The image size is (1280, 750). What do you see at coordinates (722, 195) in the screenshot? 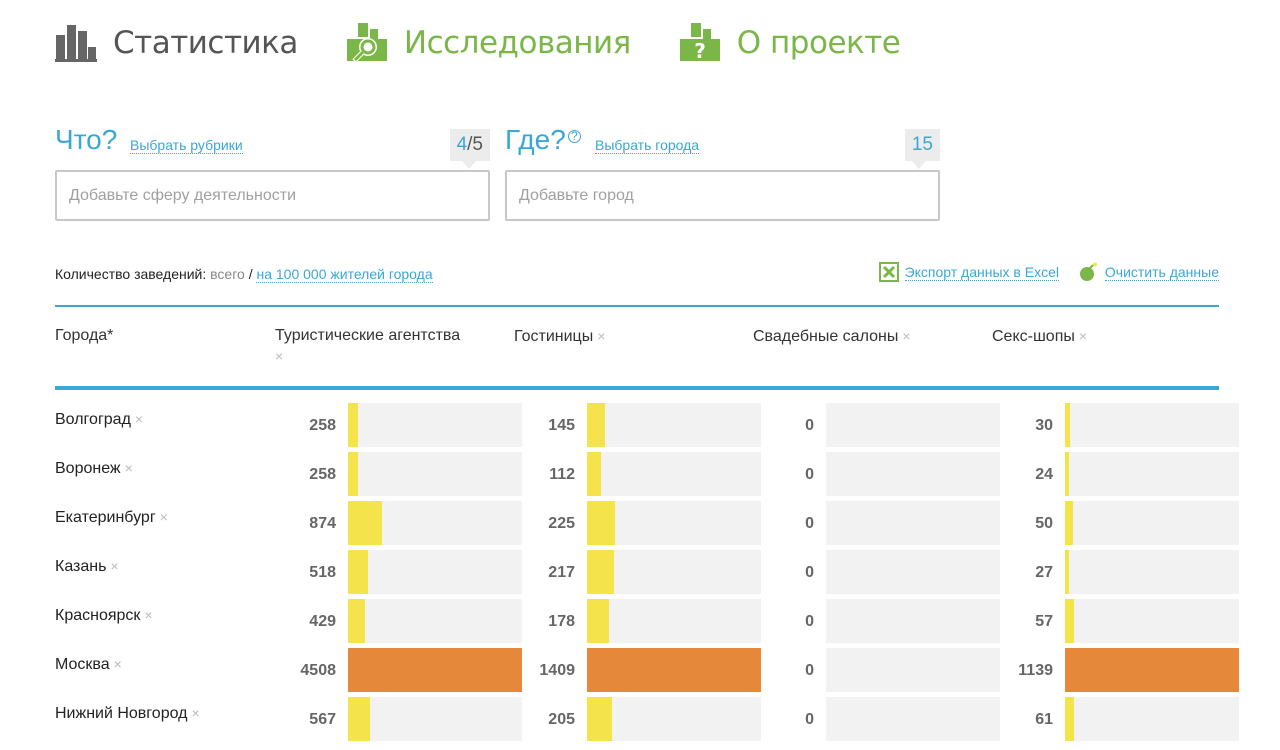
I see `city-search-input` at bounding box center [722, 195].